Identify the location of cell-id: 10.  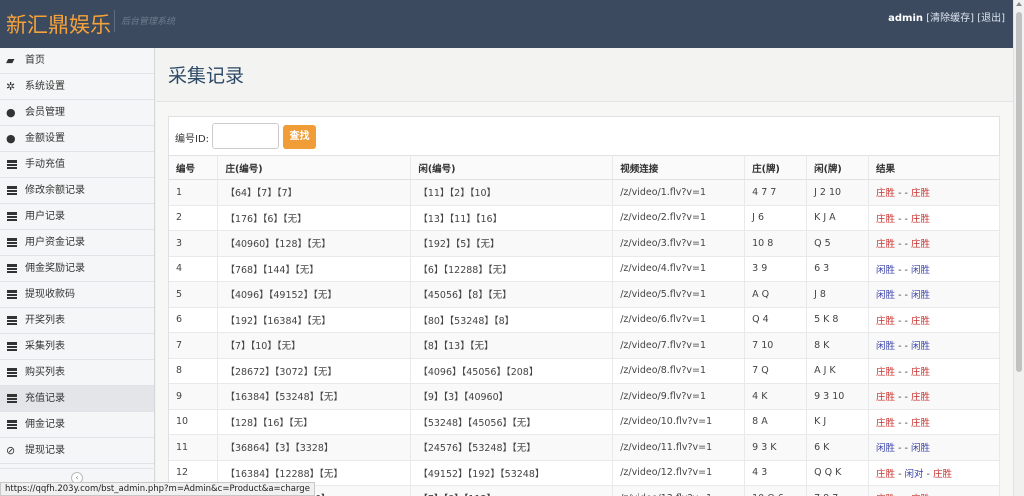
(194, 422).